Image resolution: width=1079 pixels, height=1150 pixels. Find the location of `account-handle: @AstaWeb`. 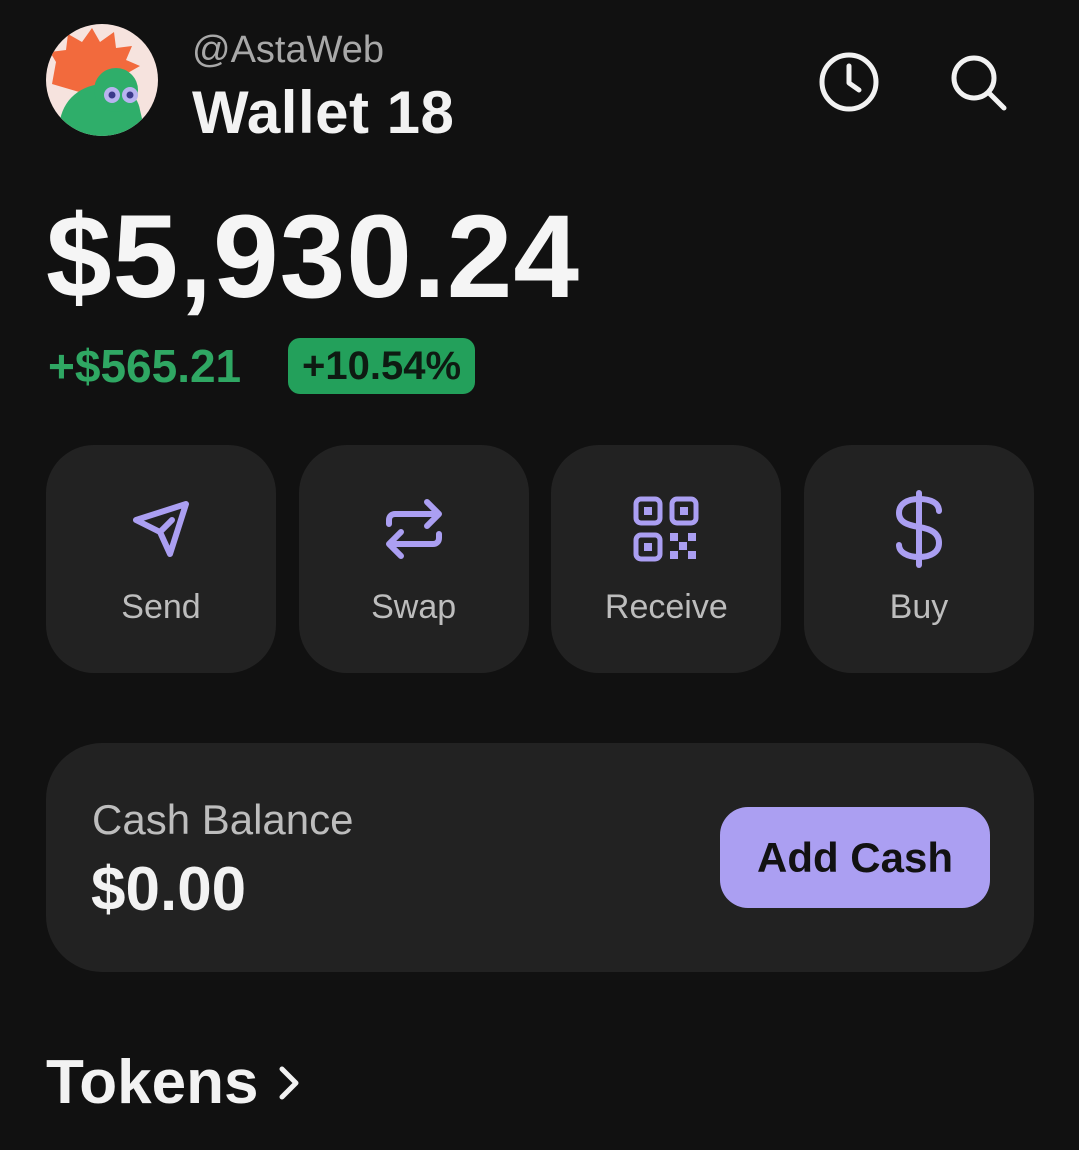

account-handle: @AstaWeb is located at coordinates (288, 50).